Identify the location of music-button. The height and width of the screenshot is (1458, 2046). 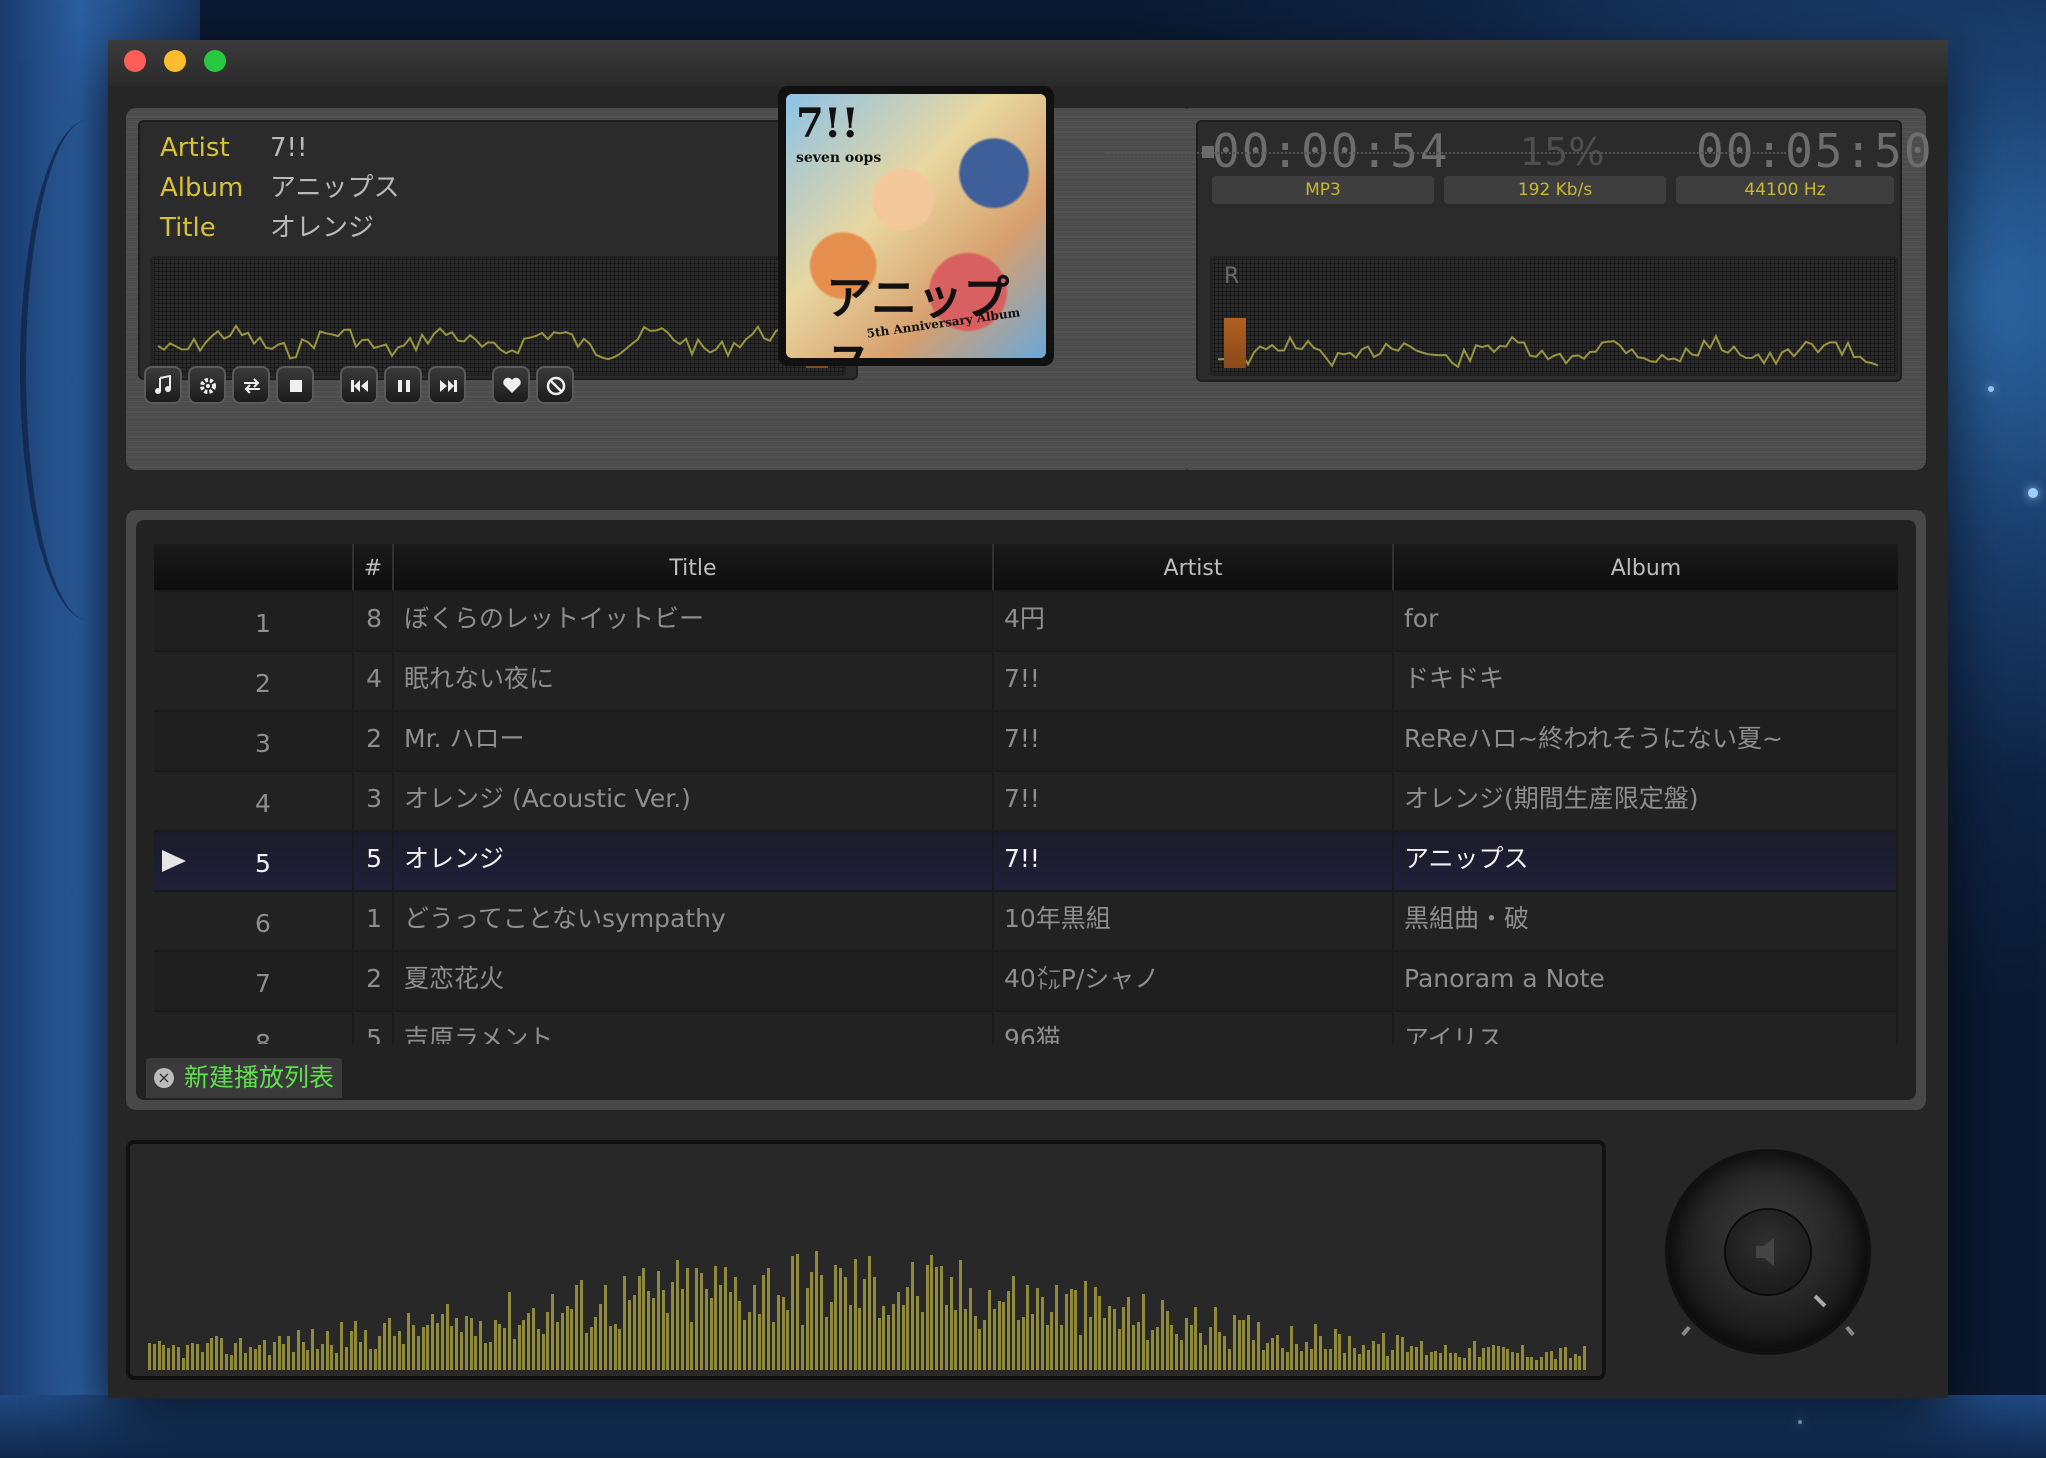
(163, 385).